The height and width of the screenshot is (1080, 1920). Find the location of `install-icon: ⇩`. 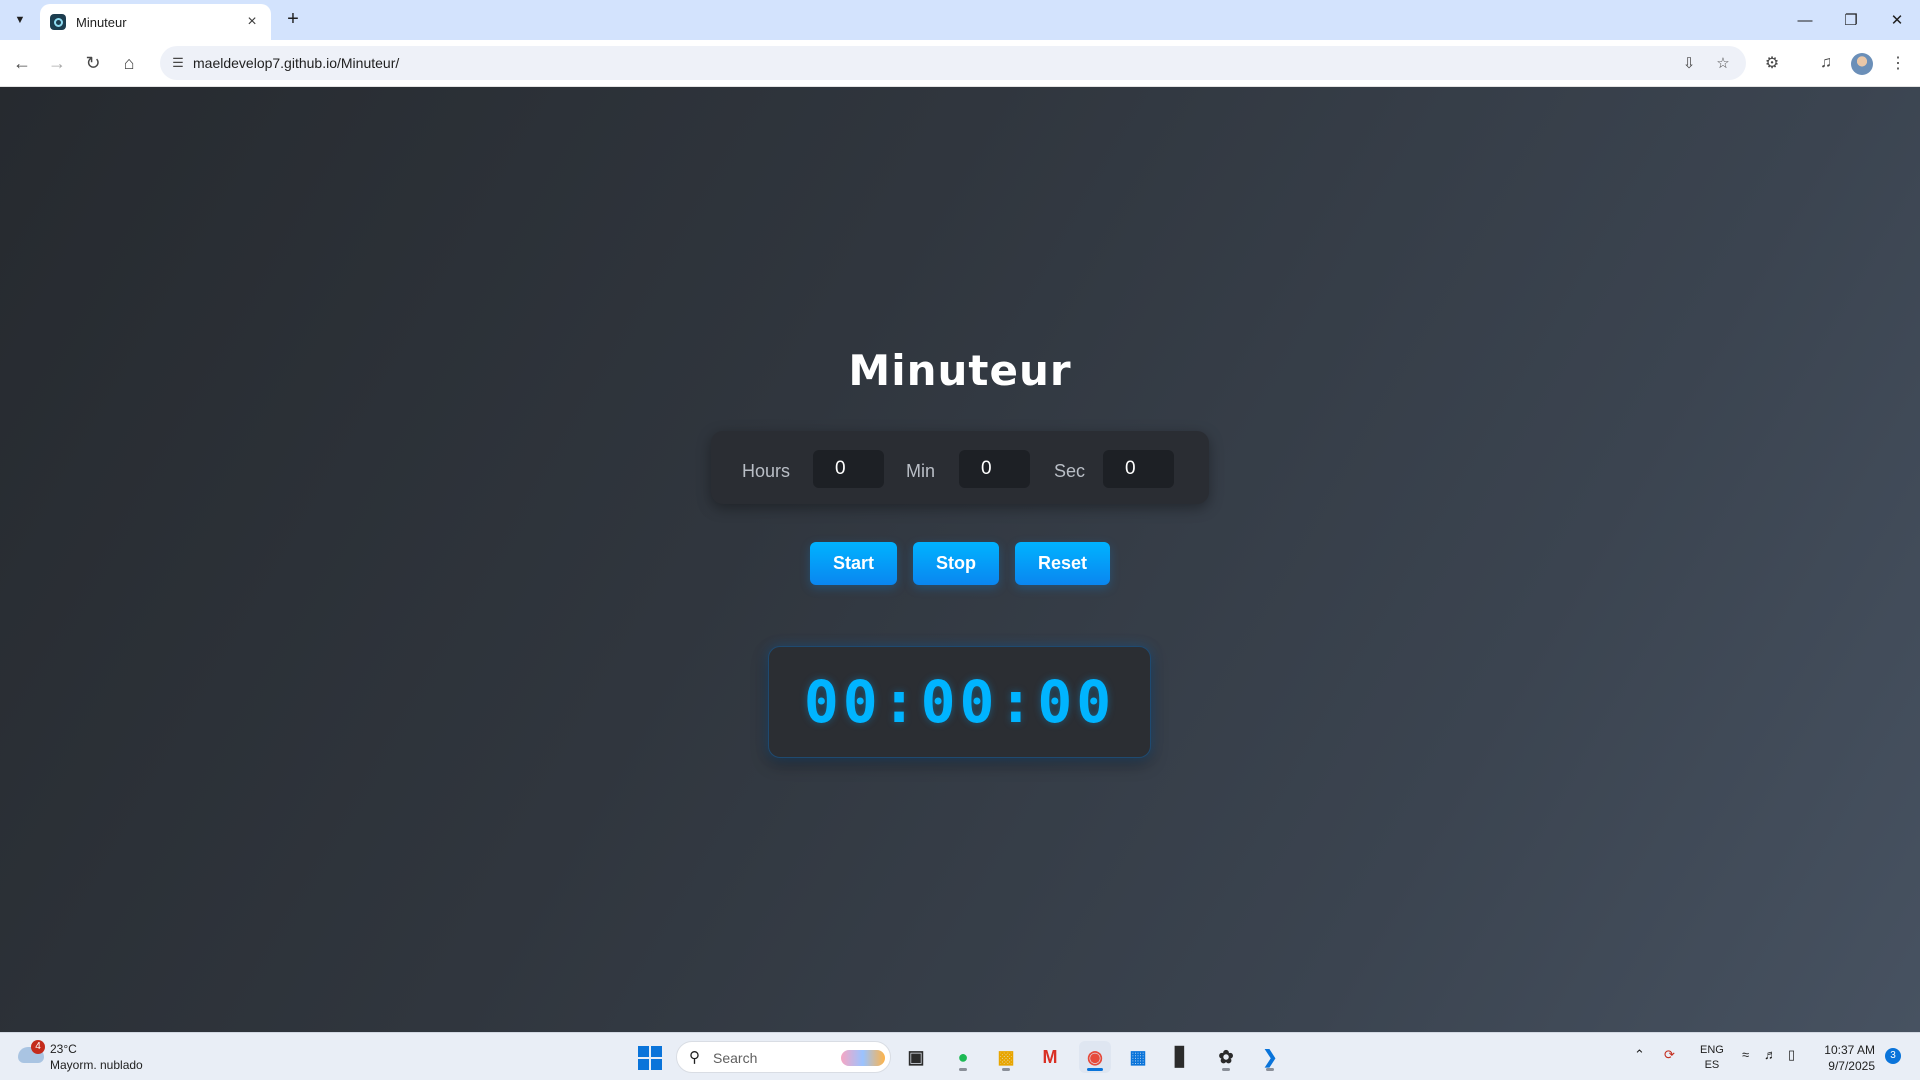

install-icon: ⇩ is located at coordinates (1689, 63).